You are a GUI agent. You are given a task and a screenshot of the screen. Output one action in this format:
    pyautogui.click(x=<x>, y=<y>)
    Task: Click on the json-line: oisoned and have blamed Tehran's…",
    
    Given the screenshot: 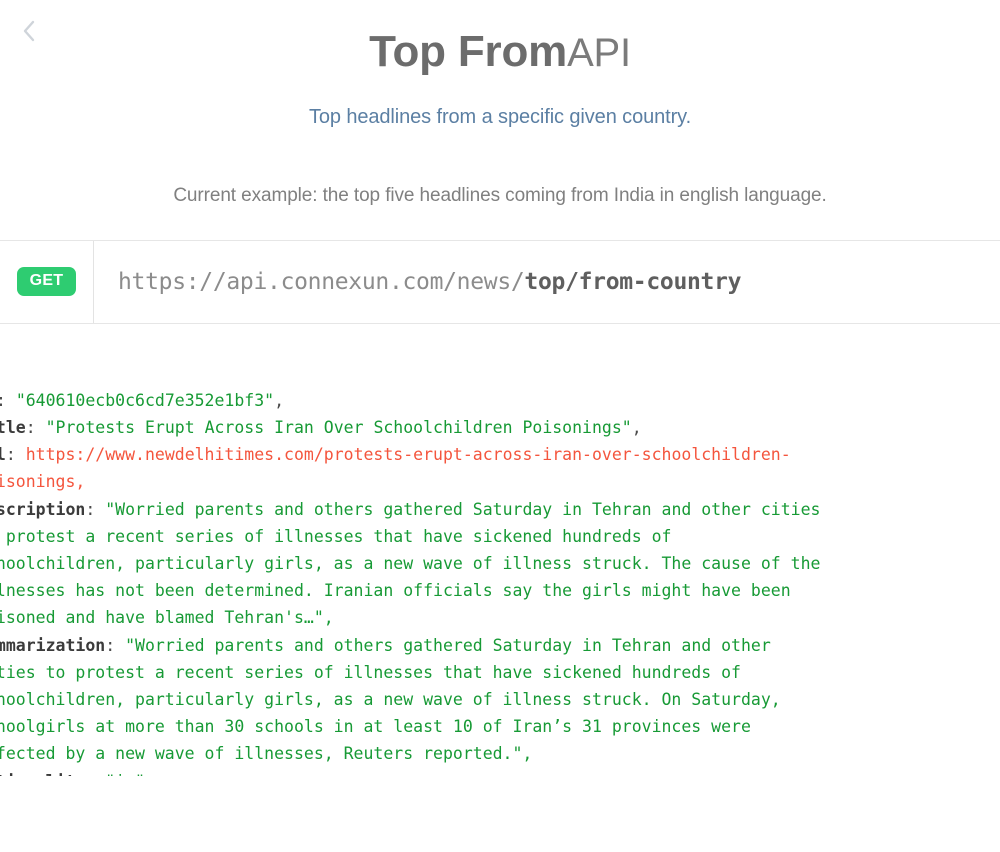 What is the action you would take?
    pyautogui.click(x=410, y=617)
    